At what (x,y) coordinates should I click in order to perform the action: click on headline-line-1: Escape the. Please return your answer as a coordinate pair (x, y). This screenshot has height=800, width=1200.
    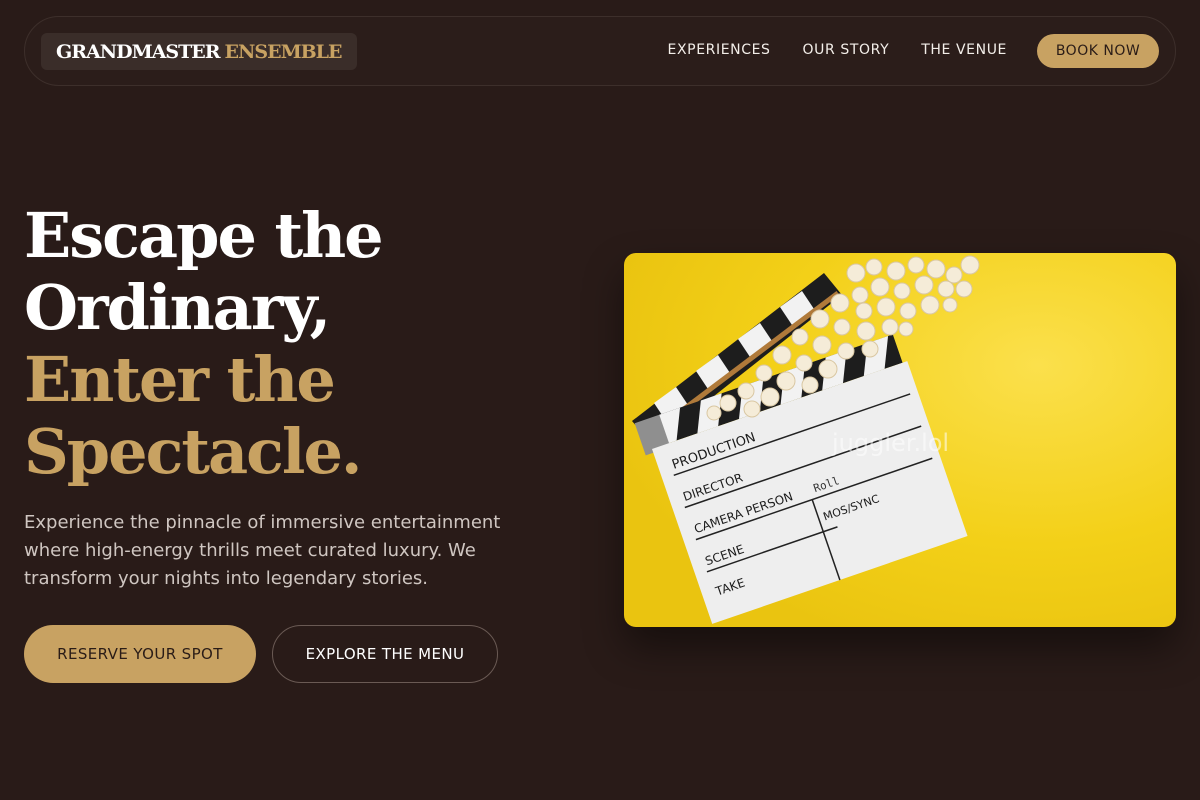
    Looking at the image, I should click on (204, 235).